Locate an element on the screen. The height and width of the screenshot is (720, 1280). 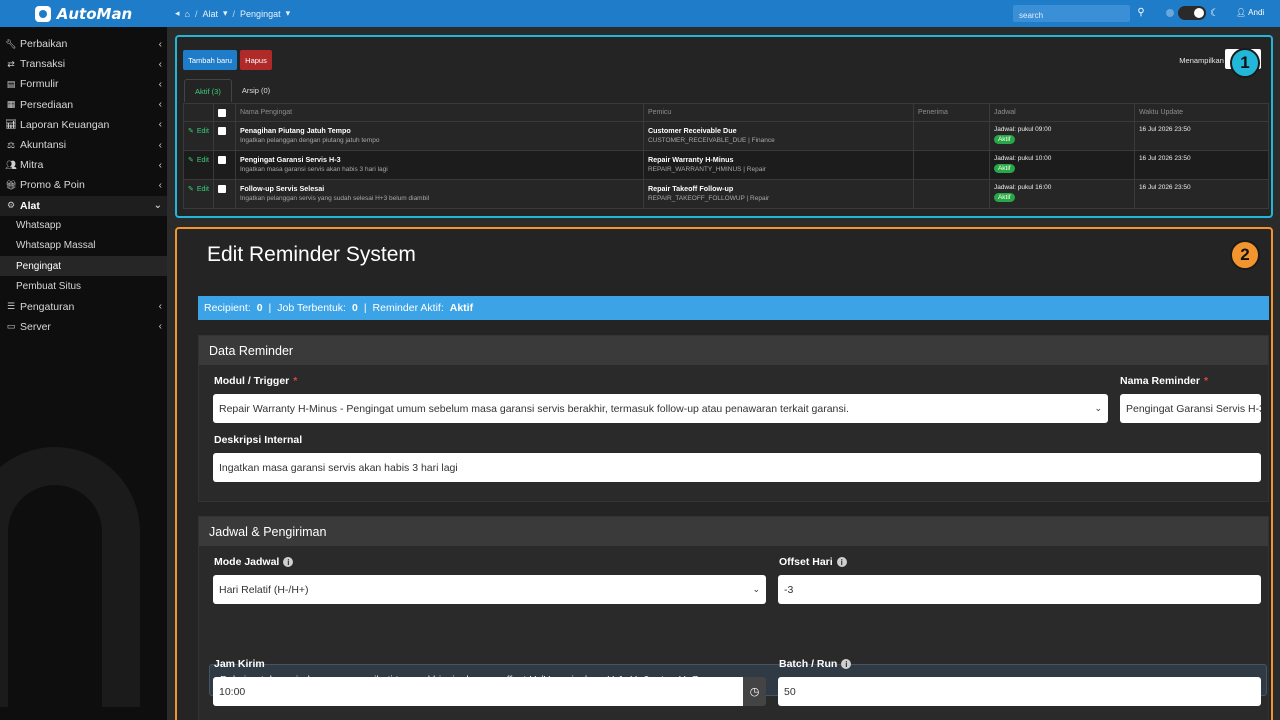
form-icon: ▤ is located at coordinates (11, 83).